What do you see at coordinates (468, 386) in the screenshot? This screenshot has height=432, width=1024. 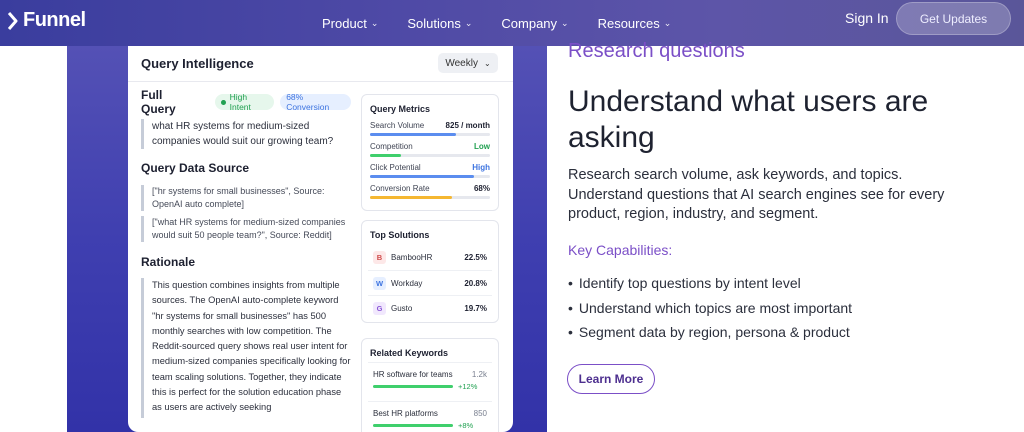 I see `keyword-change: +12%` at bounding box center [468, 386].